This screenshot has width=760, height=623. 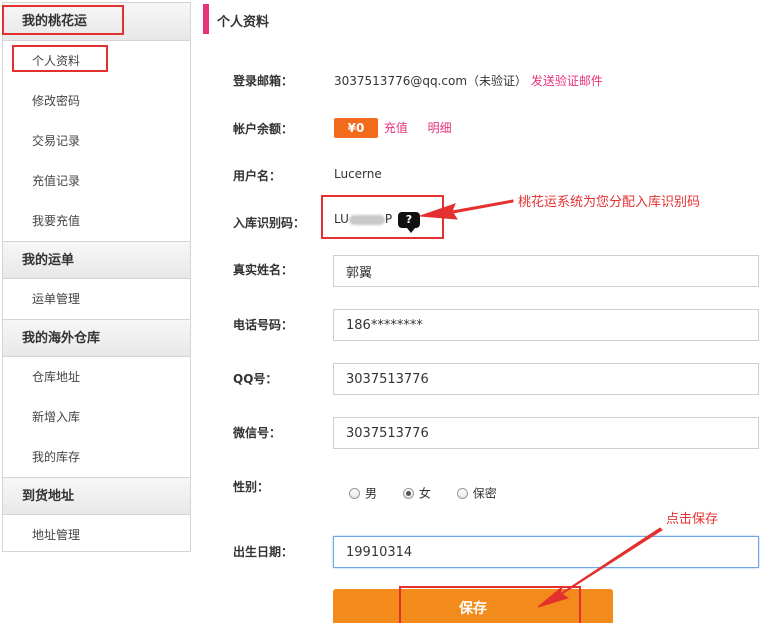 What do you see at coordinates (96, 260) in the screenshot?
I see `sidebar-group-title: 我的运单` at bounding box center [96, 260].